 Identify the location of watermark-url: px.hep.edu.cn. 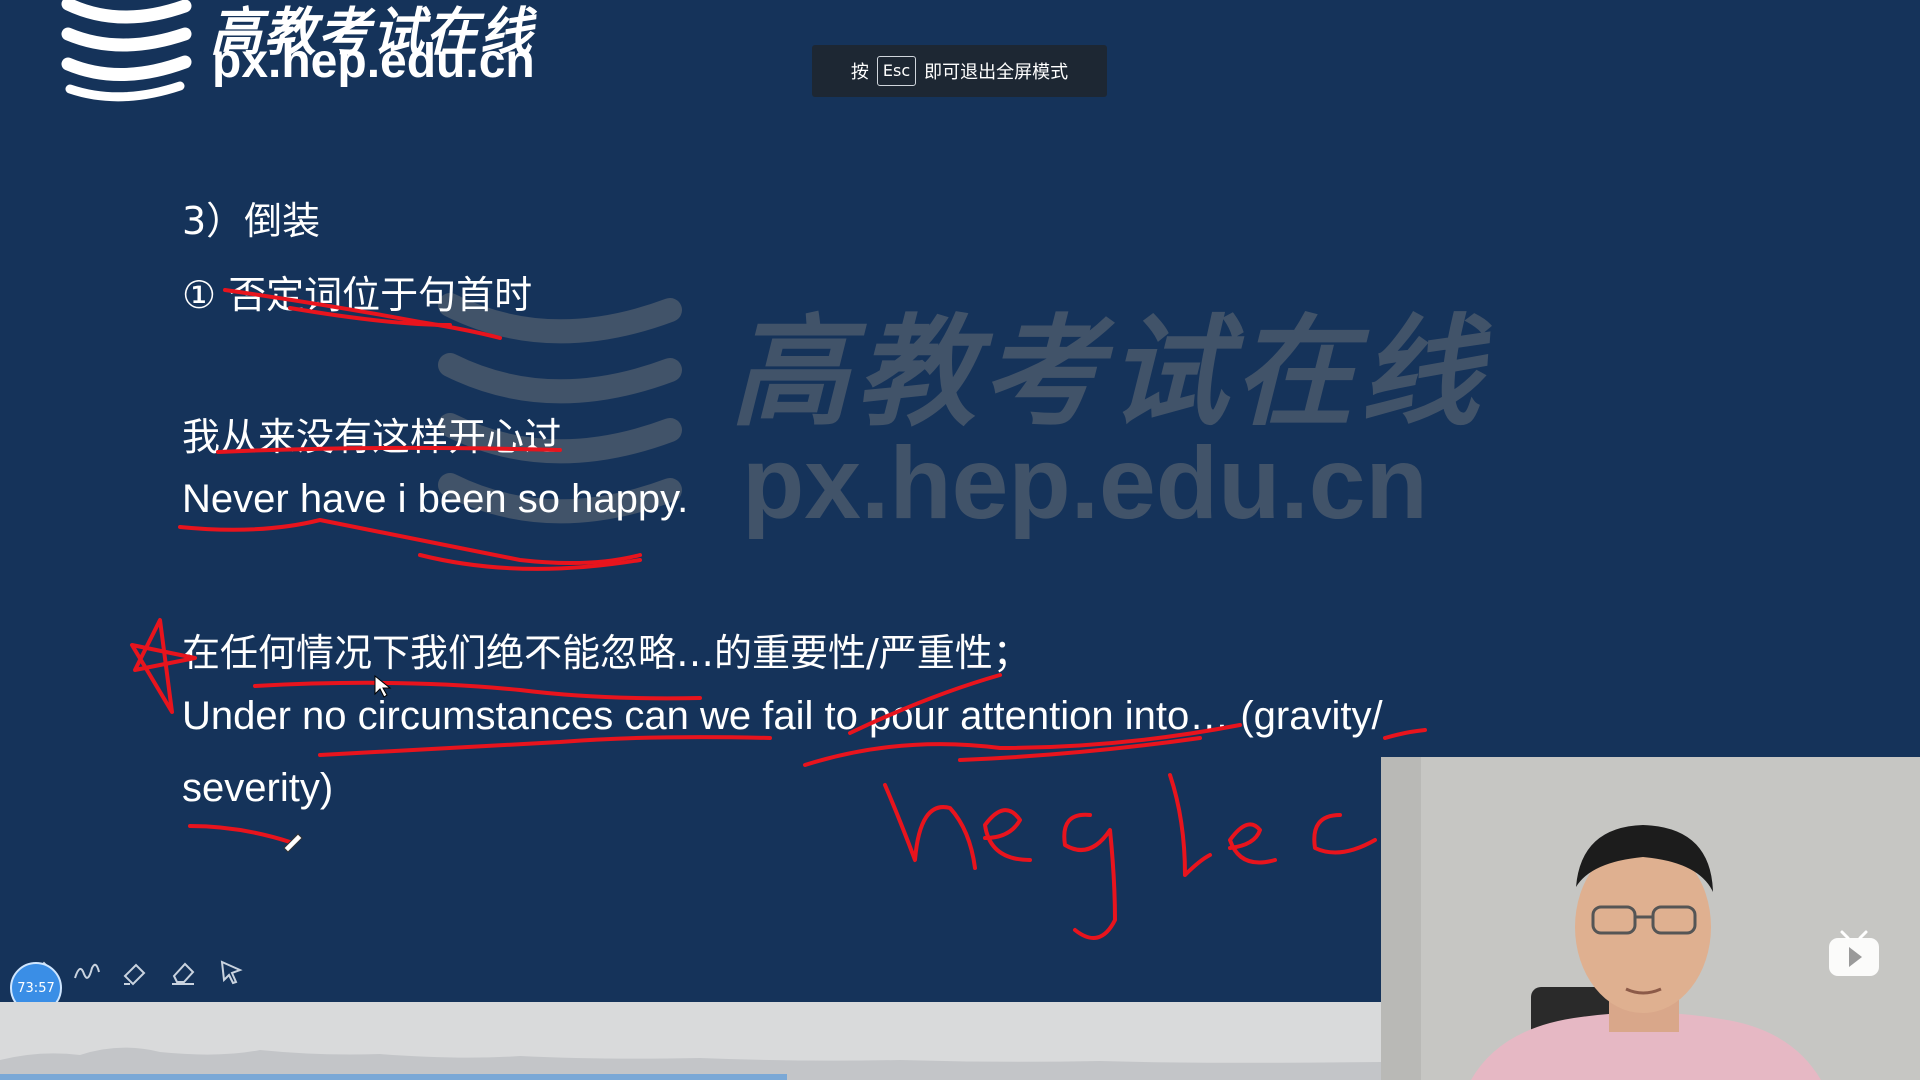
(1085, 483).